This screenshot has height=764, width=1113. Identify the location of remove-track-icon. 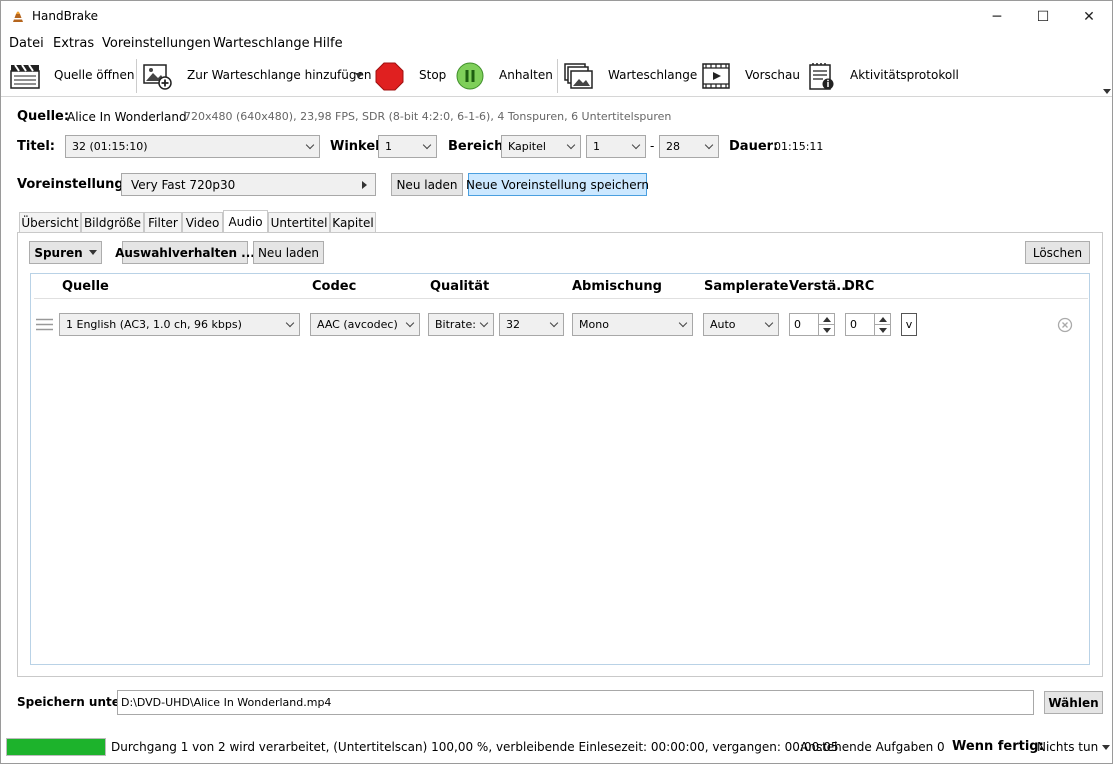
(1065, 325).